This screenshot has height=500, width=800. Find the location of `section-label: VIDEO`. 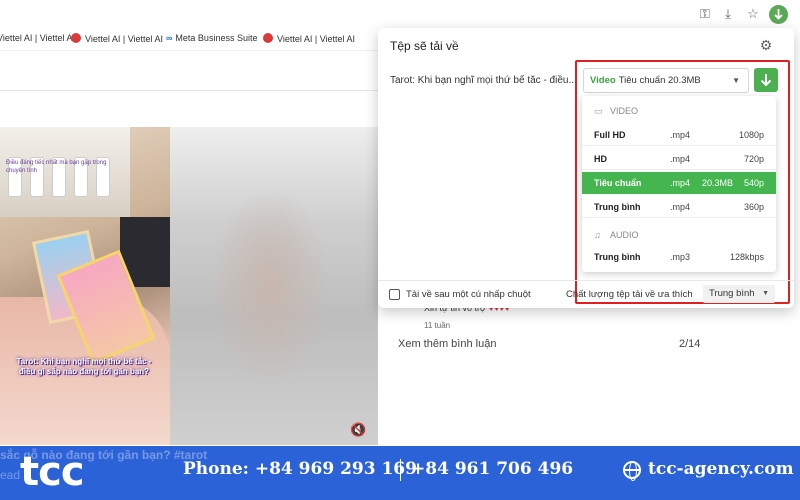

section-label: VIDEO is located at coordinates (624, 111).